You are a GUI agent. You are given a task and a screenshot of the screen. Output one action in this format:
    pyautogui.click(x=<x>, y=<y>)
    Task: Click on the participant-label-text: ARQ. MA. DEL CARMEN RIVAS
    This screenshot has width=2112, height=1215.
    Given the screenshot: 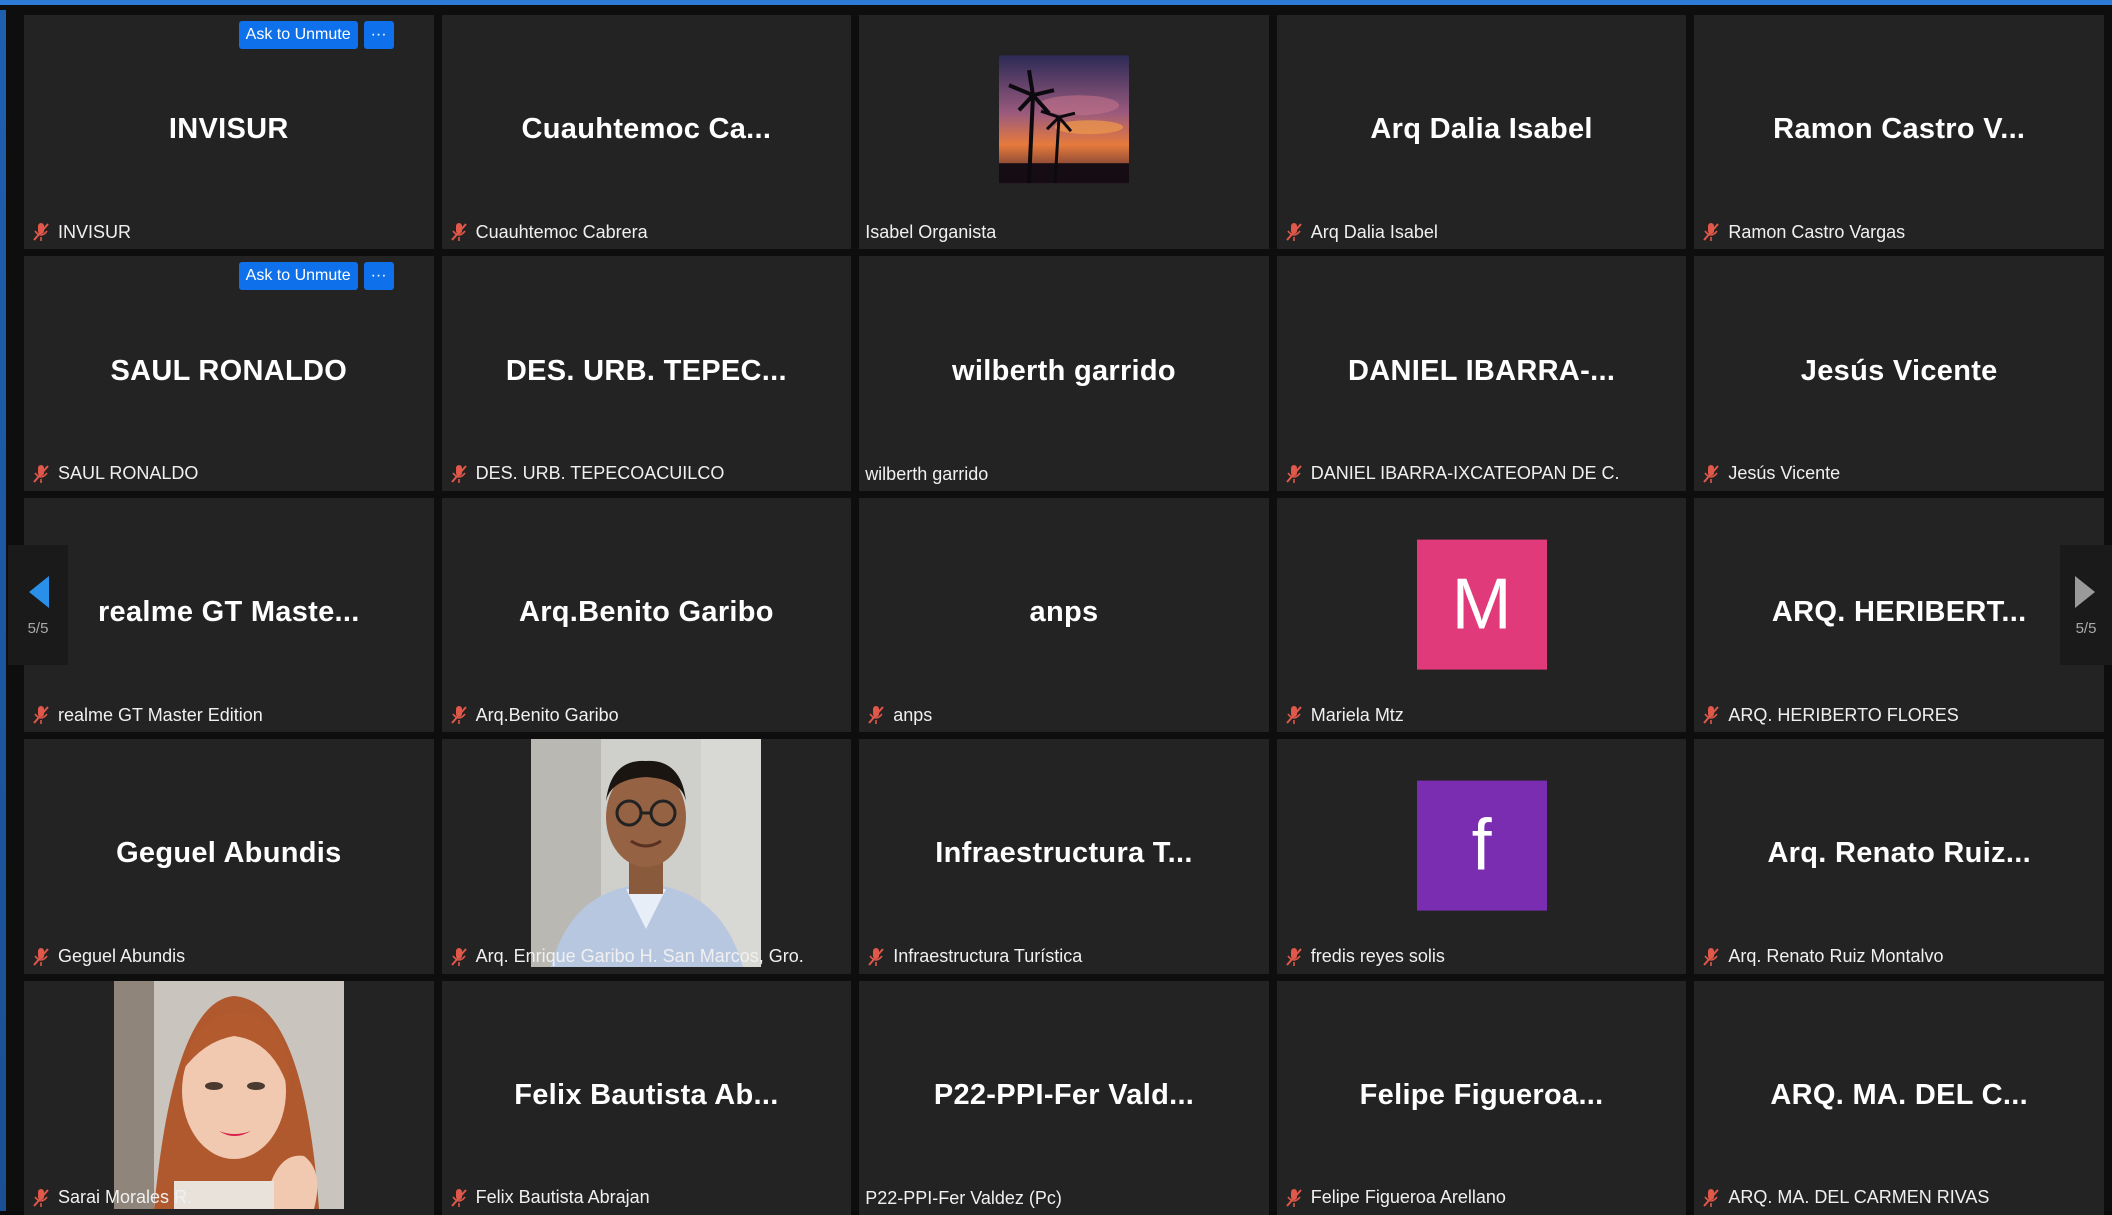 What is the action you would take?
    pyautogui.click(x=1859, y=1197)
    